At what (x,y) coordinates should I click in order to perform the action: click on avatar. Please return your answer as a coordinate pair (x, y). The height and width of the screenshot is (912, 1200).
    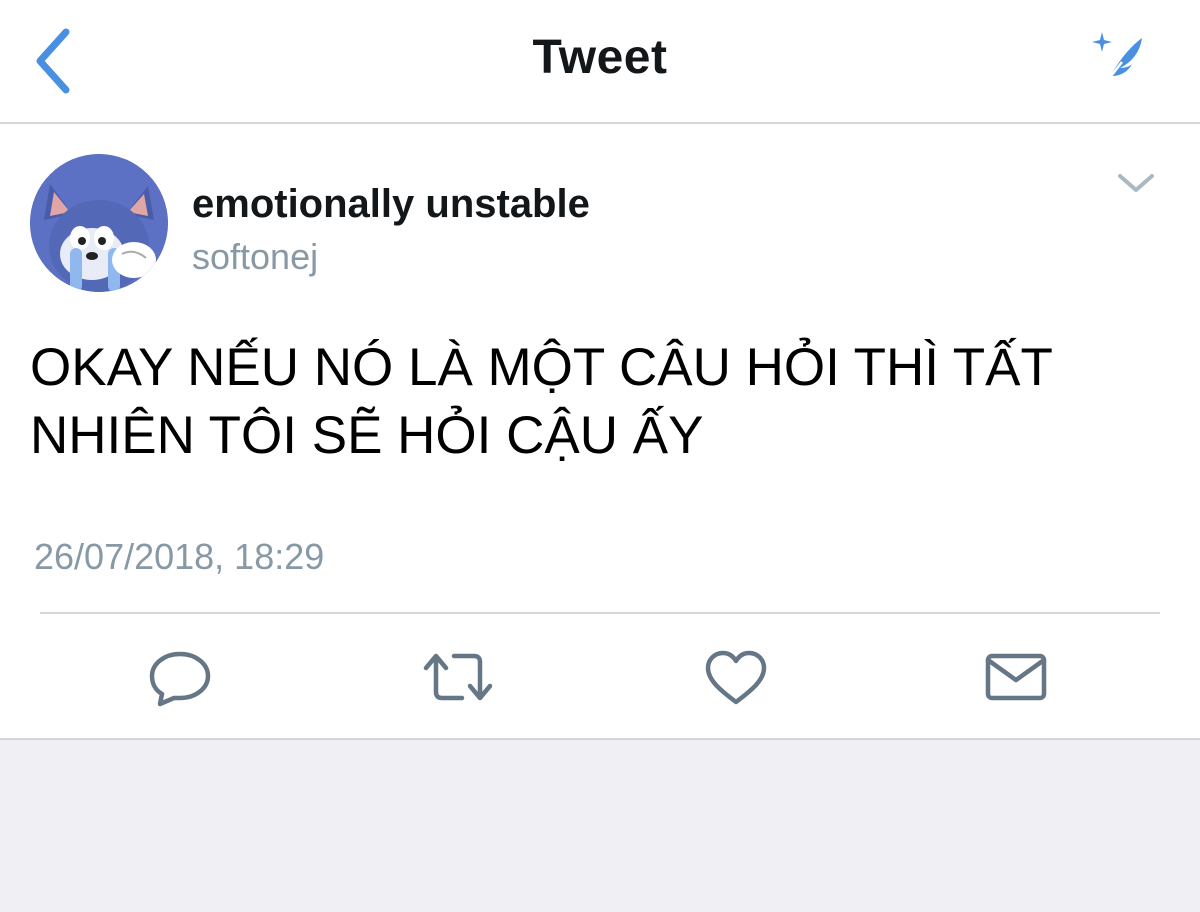
    Looking at the image, I should click on (99, 223).